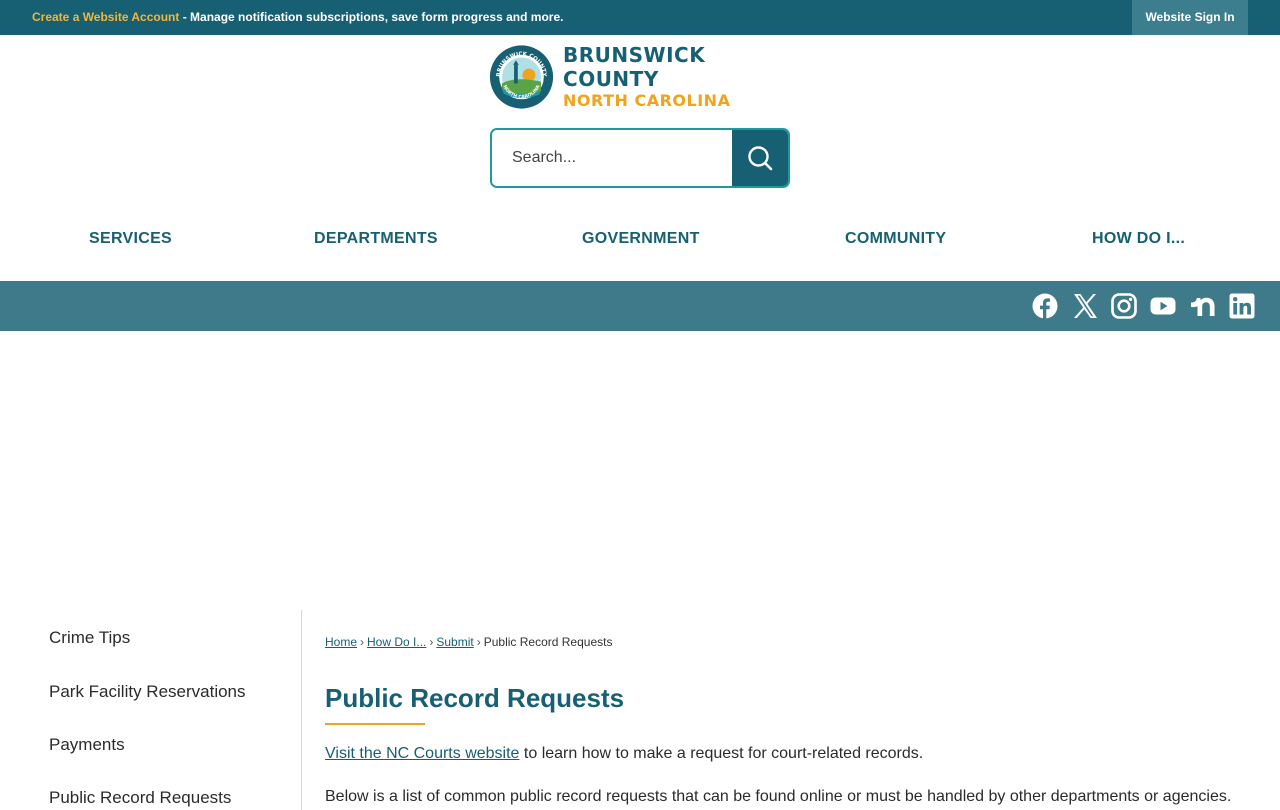  Describe the element at coordinates (140, 798) in the screenshot. I see `sidebar-item-public-record-requests: Public Record Requests` at that location.